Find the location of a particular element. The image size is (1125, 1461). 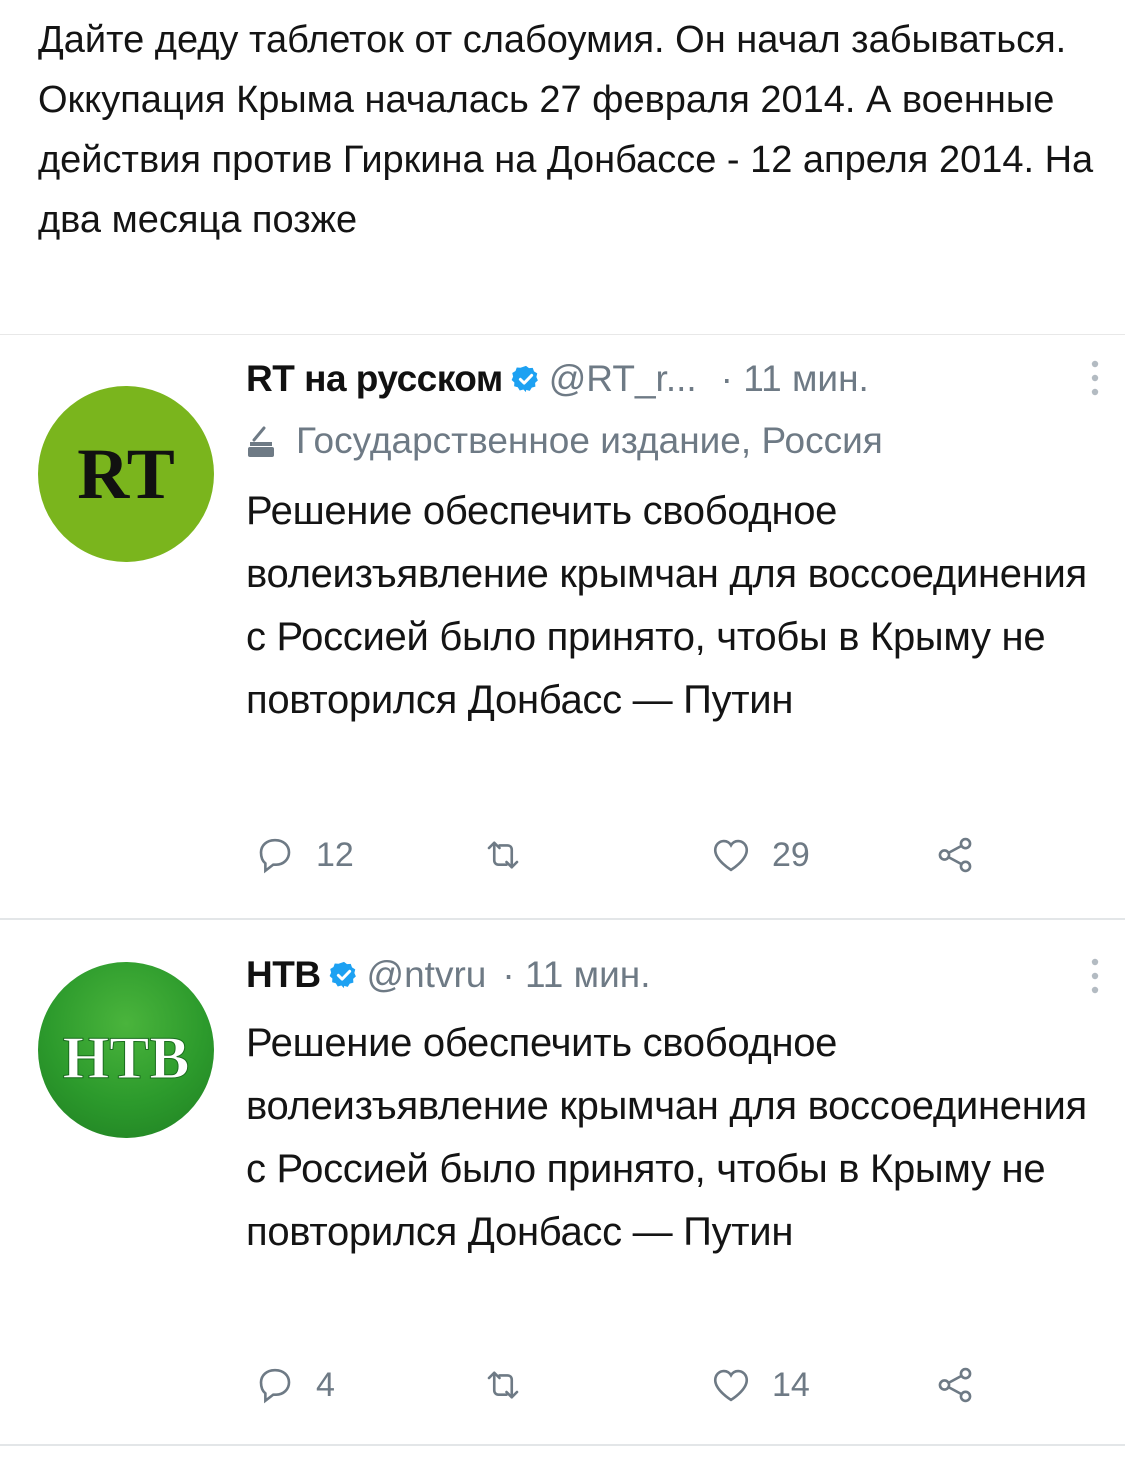

author-name: RT на русском is located at coordinates (374, 379).